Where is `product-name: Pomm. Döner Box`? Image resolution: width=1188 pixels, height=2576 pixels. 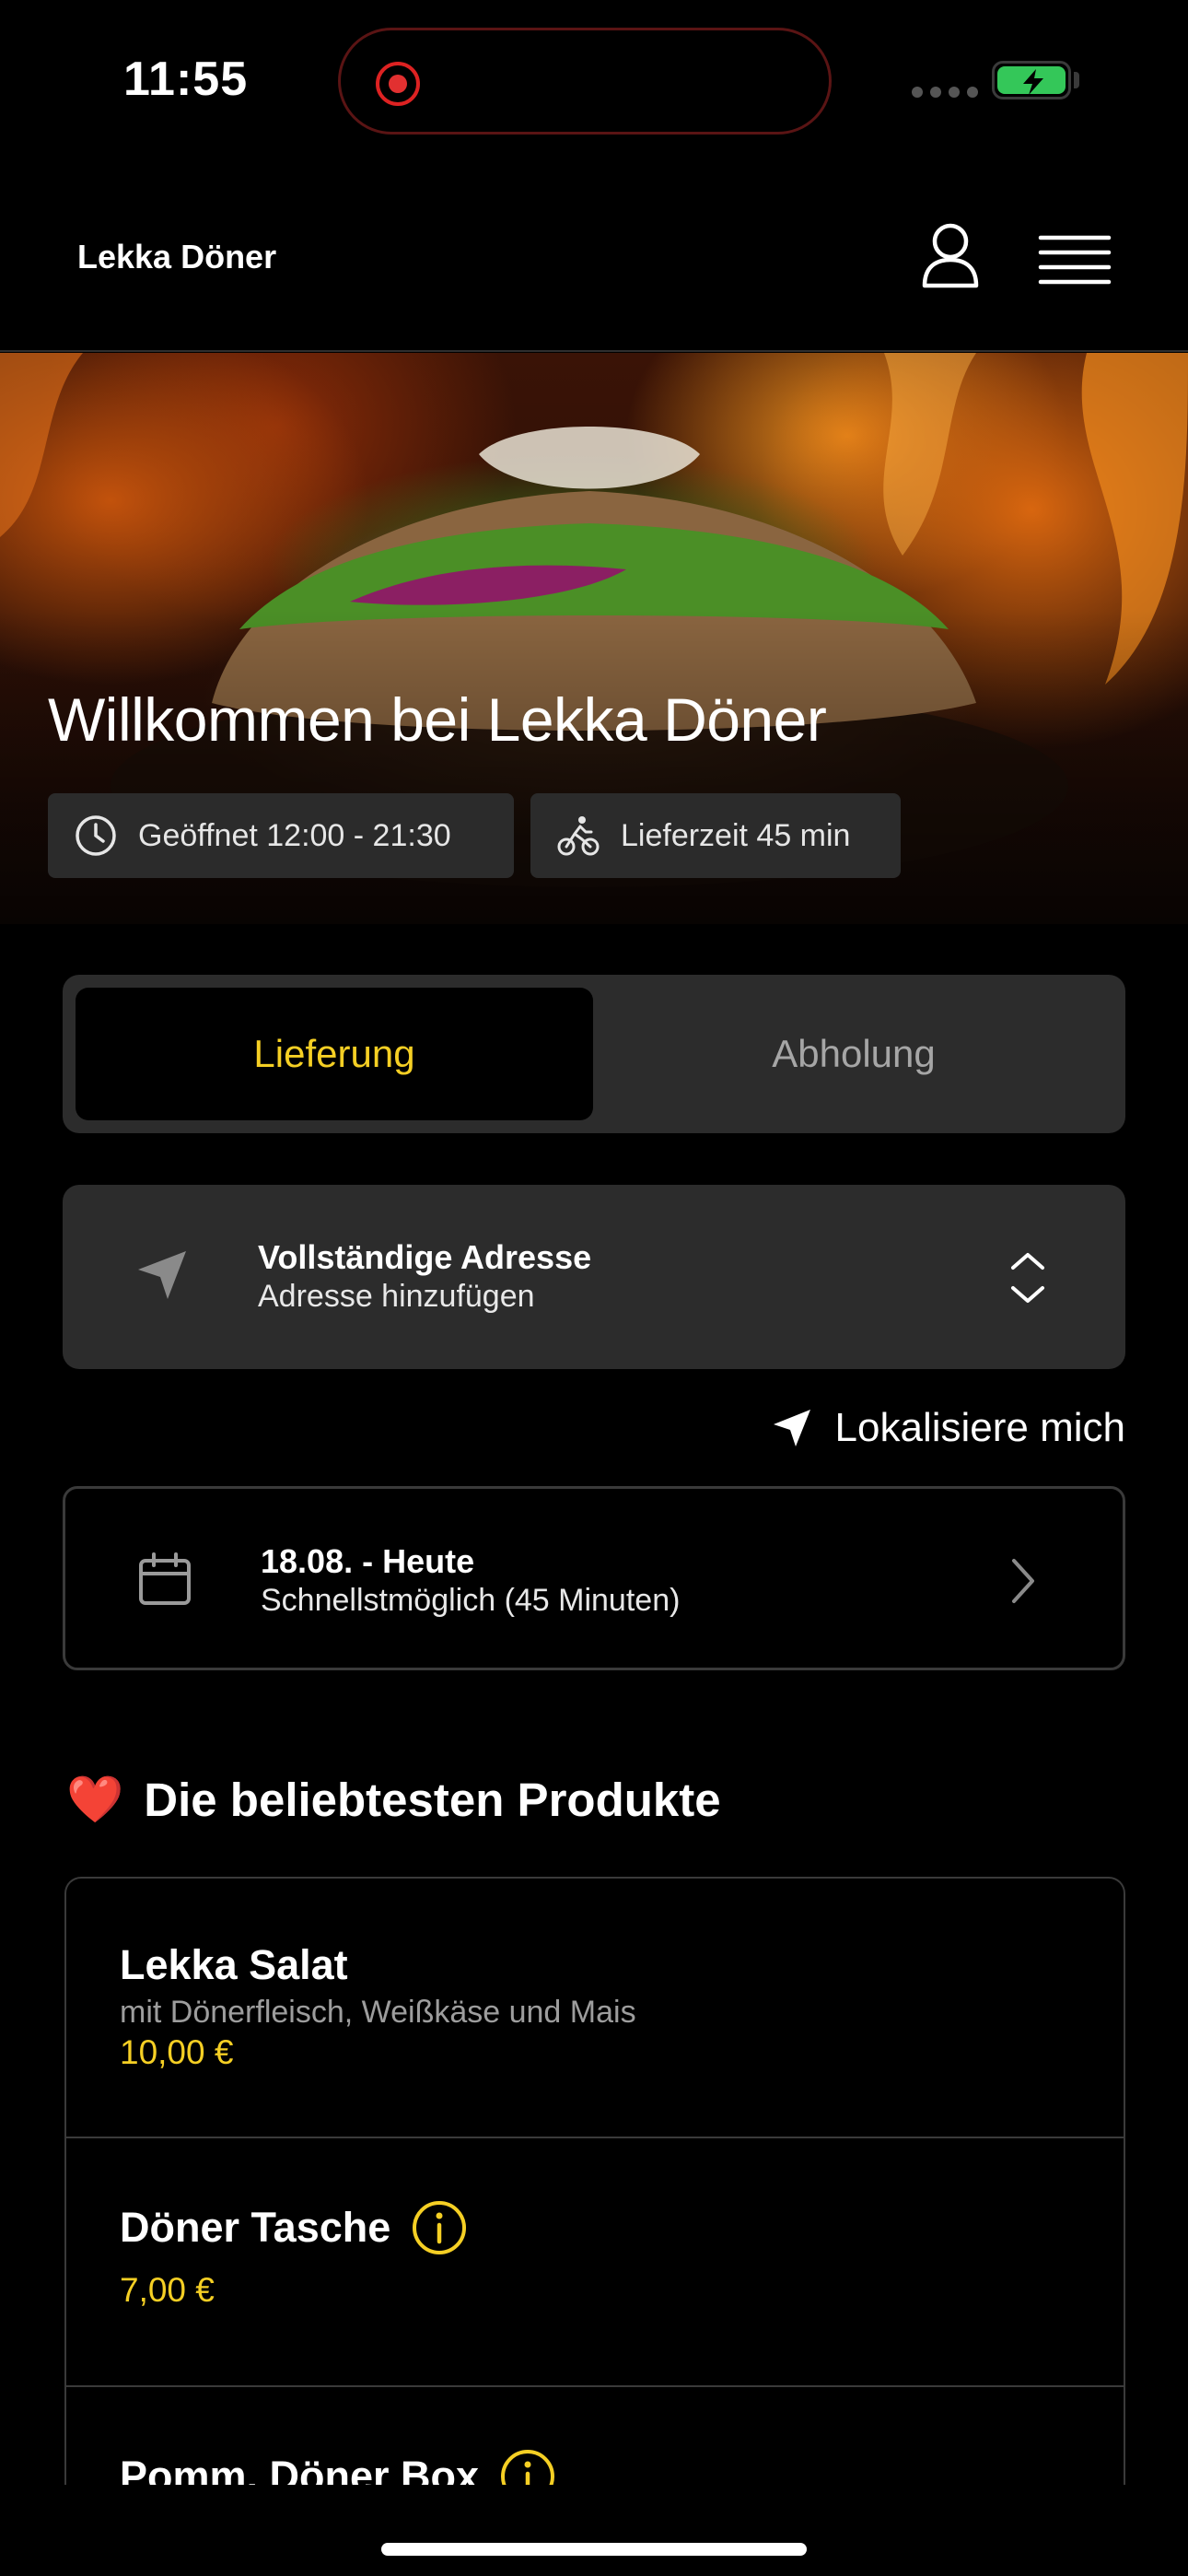 product-name: Pomm. Döner Box is located at coordinates (300, 2469).